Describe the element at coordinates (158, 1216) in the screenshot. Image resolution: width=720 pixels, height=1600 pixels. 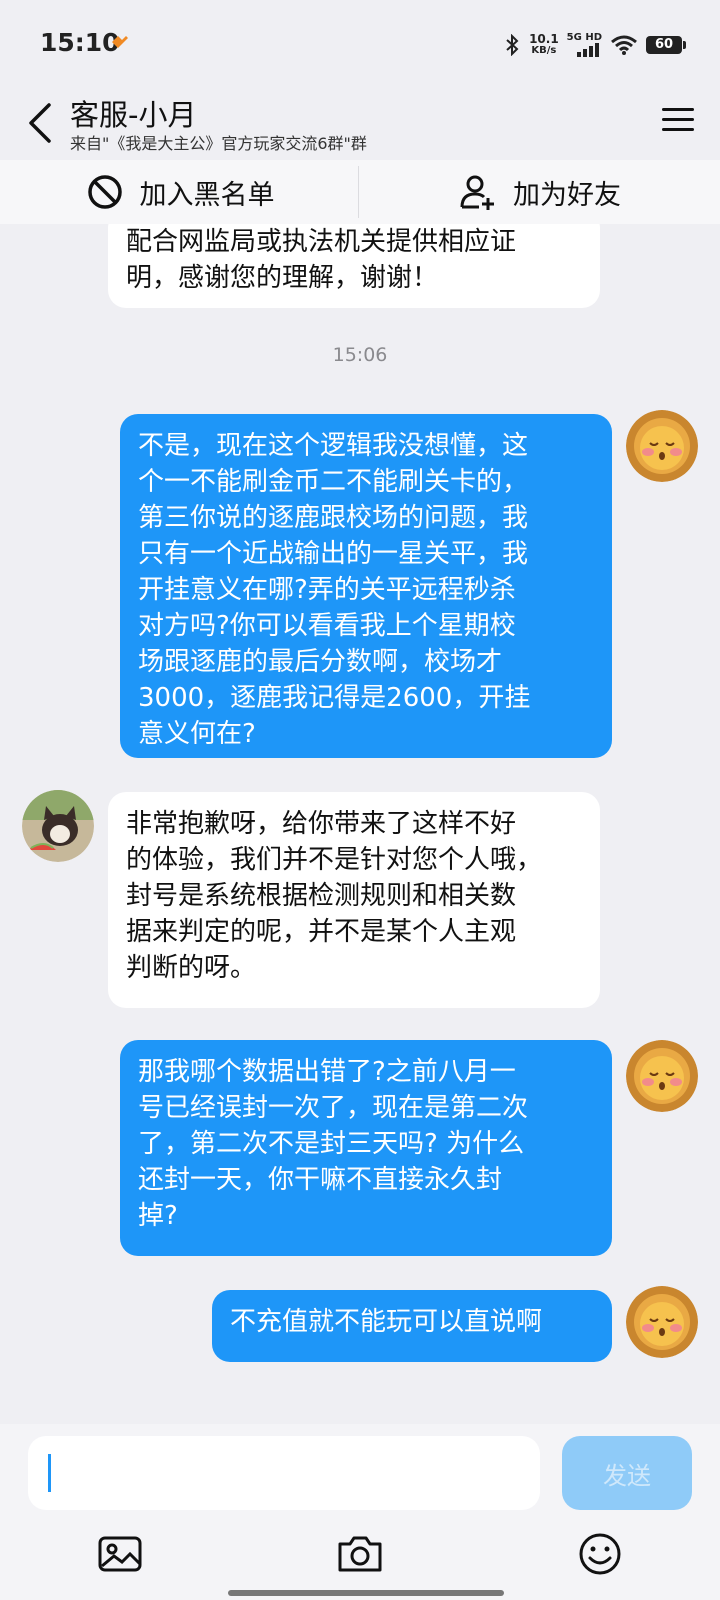
I see `message-line: 掉?` at that location.